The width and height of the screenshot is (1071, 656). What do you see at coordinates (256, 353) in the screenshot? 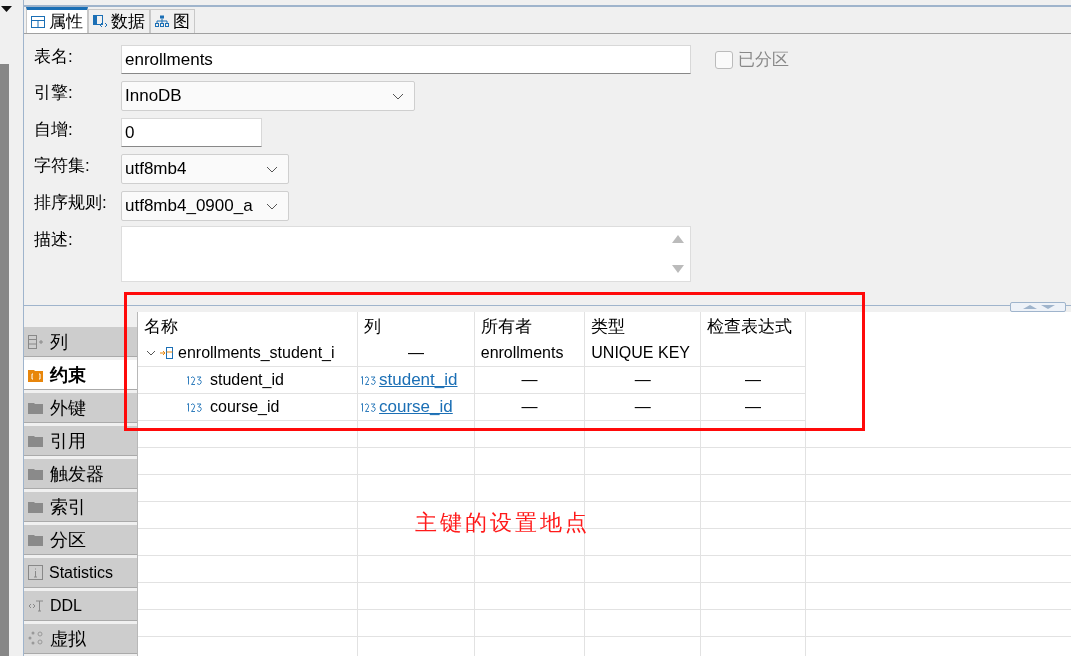
I see `constraint-name: enrollments_student_i` at bounding box center [256, 353].